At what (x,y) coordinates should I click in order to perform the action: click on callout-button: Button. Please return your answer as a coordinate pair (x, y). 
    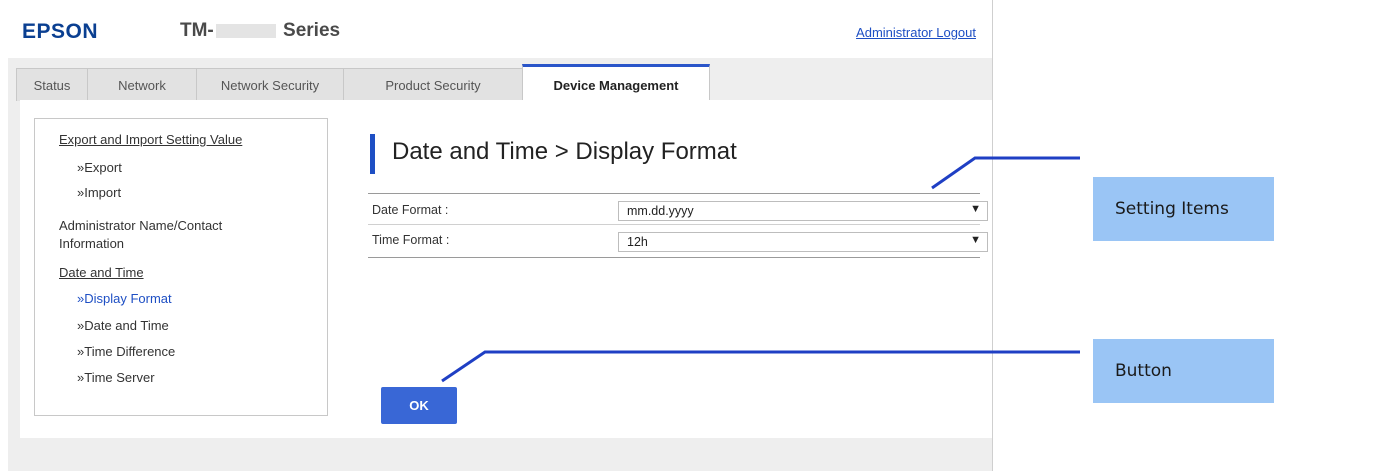
    Looking at the image, I should click on (1183, 371).